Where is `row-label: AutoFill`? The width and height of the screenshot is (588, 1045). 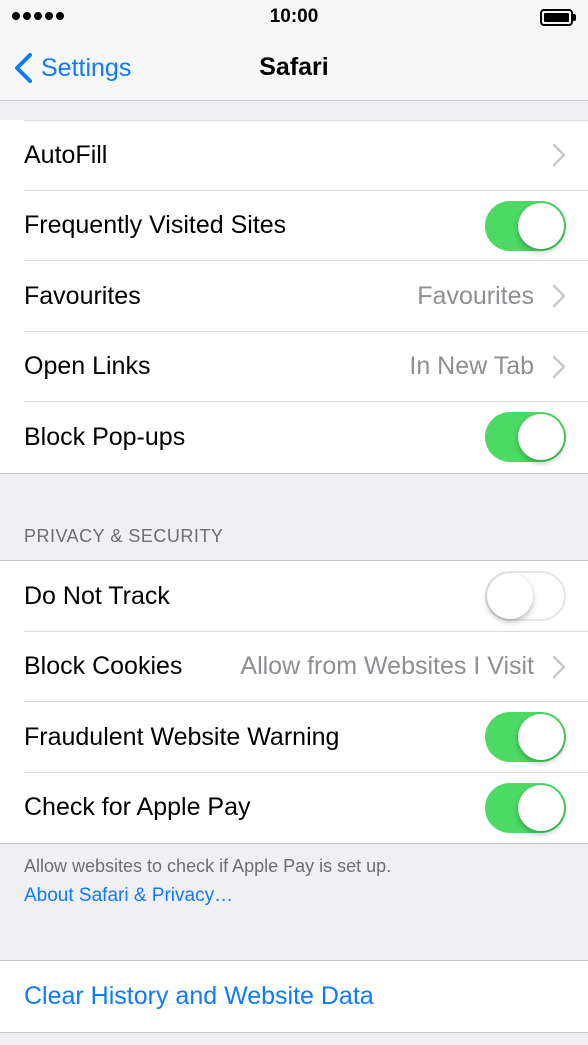 row-label: AutoFill is located at coordinates (66, 154).